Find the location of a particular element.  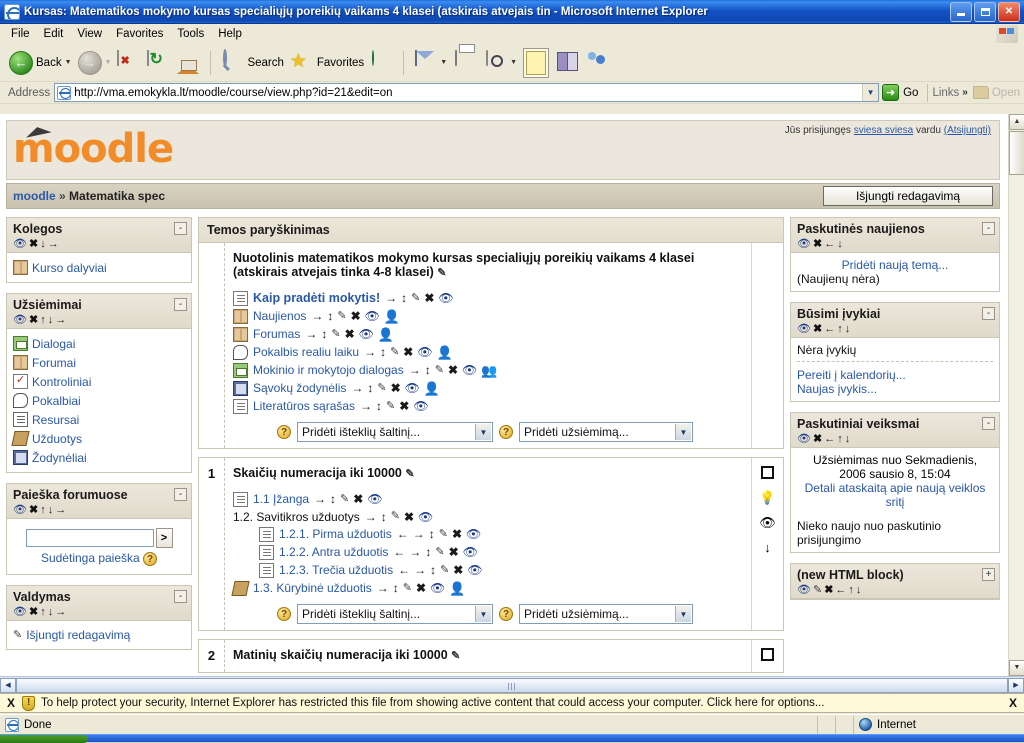

list-item: Pokalbiai is located at coordinates (99, 400).